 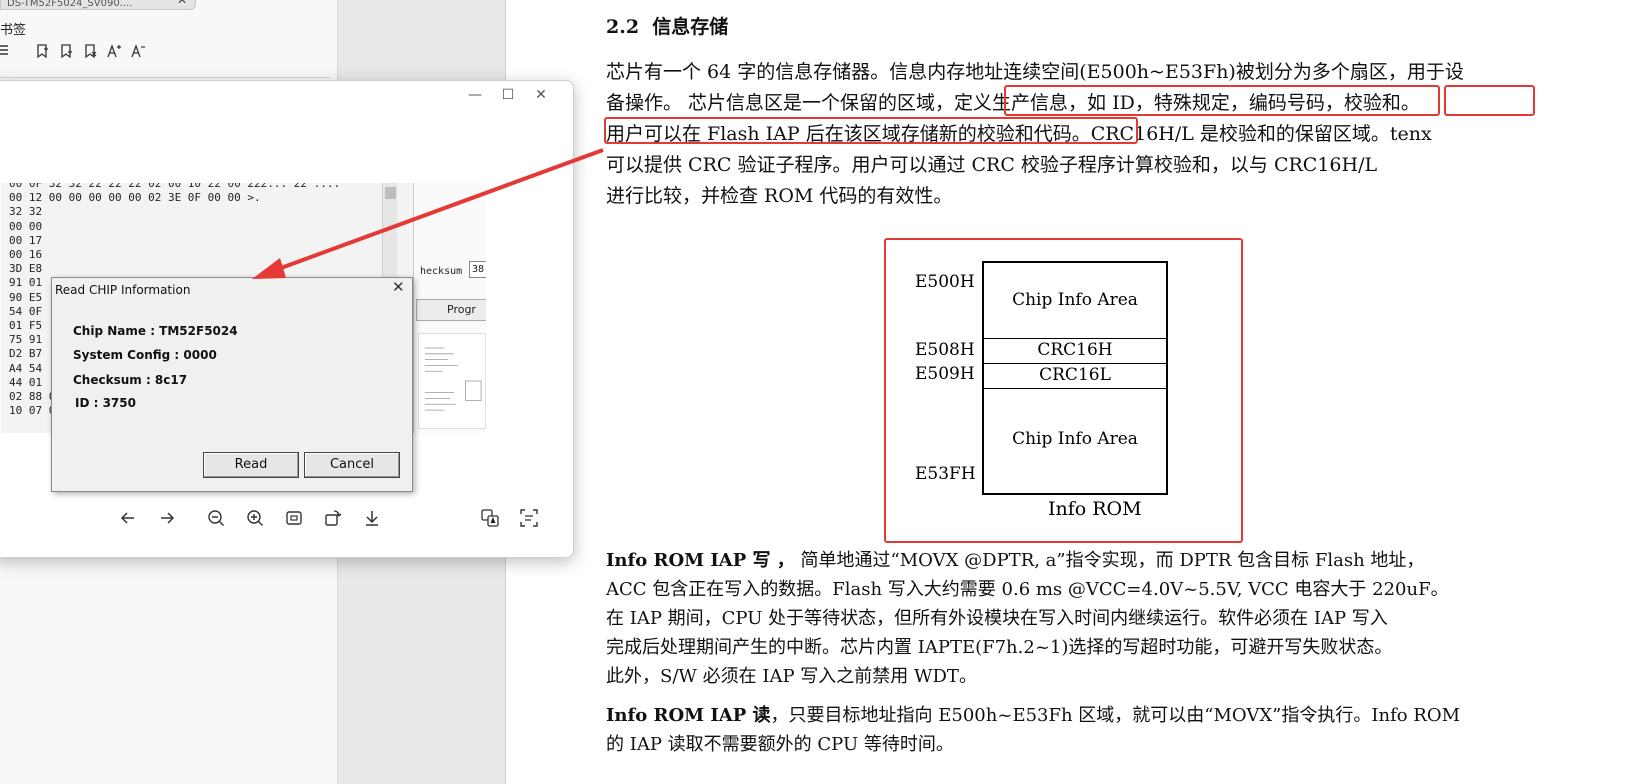 What do you see at coordinates (529, 518) in the screenshot?
I see `ocr-scan-icon` at bounding box center [529, 518].